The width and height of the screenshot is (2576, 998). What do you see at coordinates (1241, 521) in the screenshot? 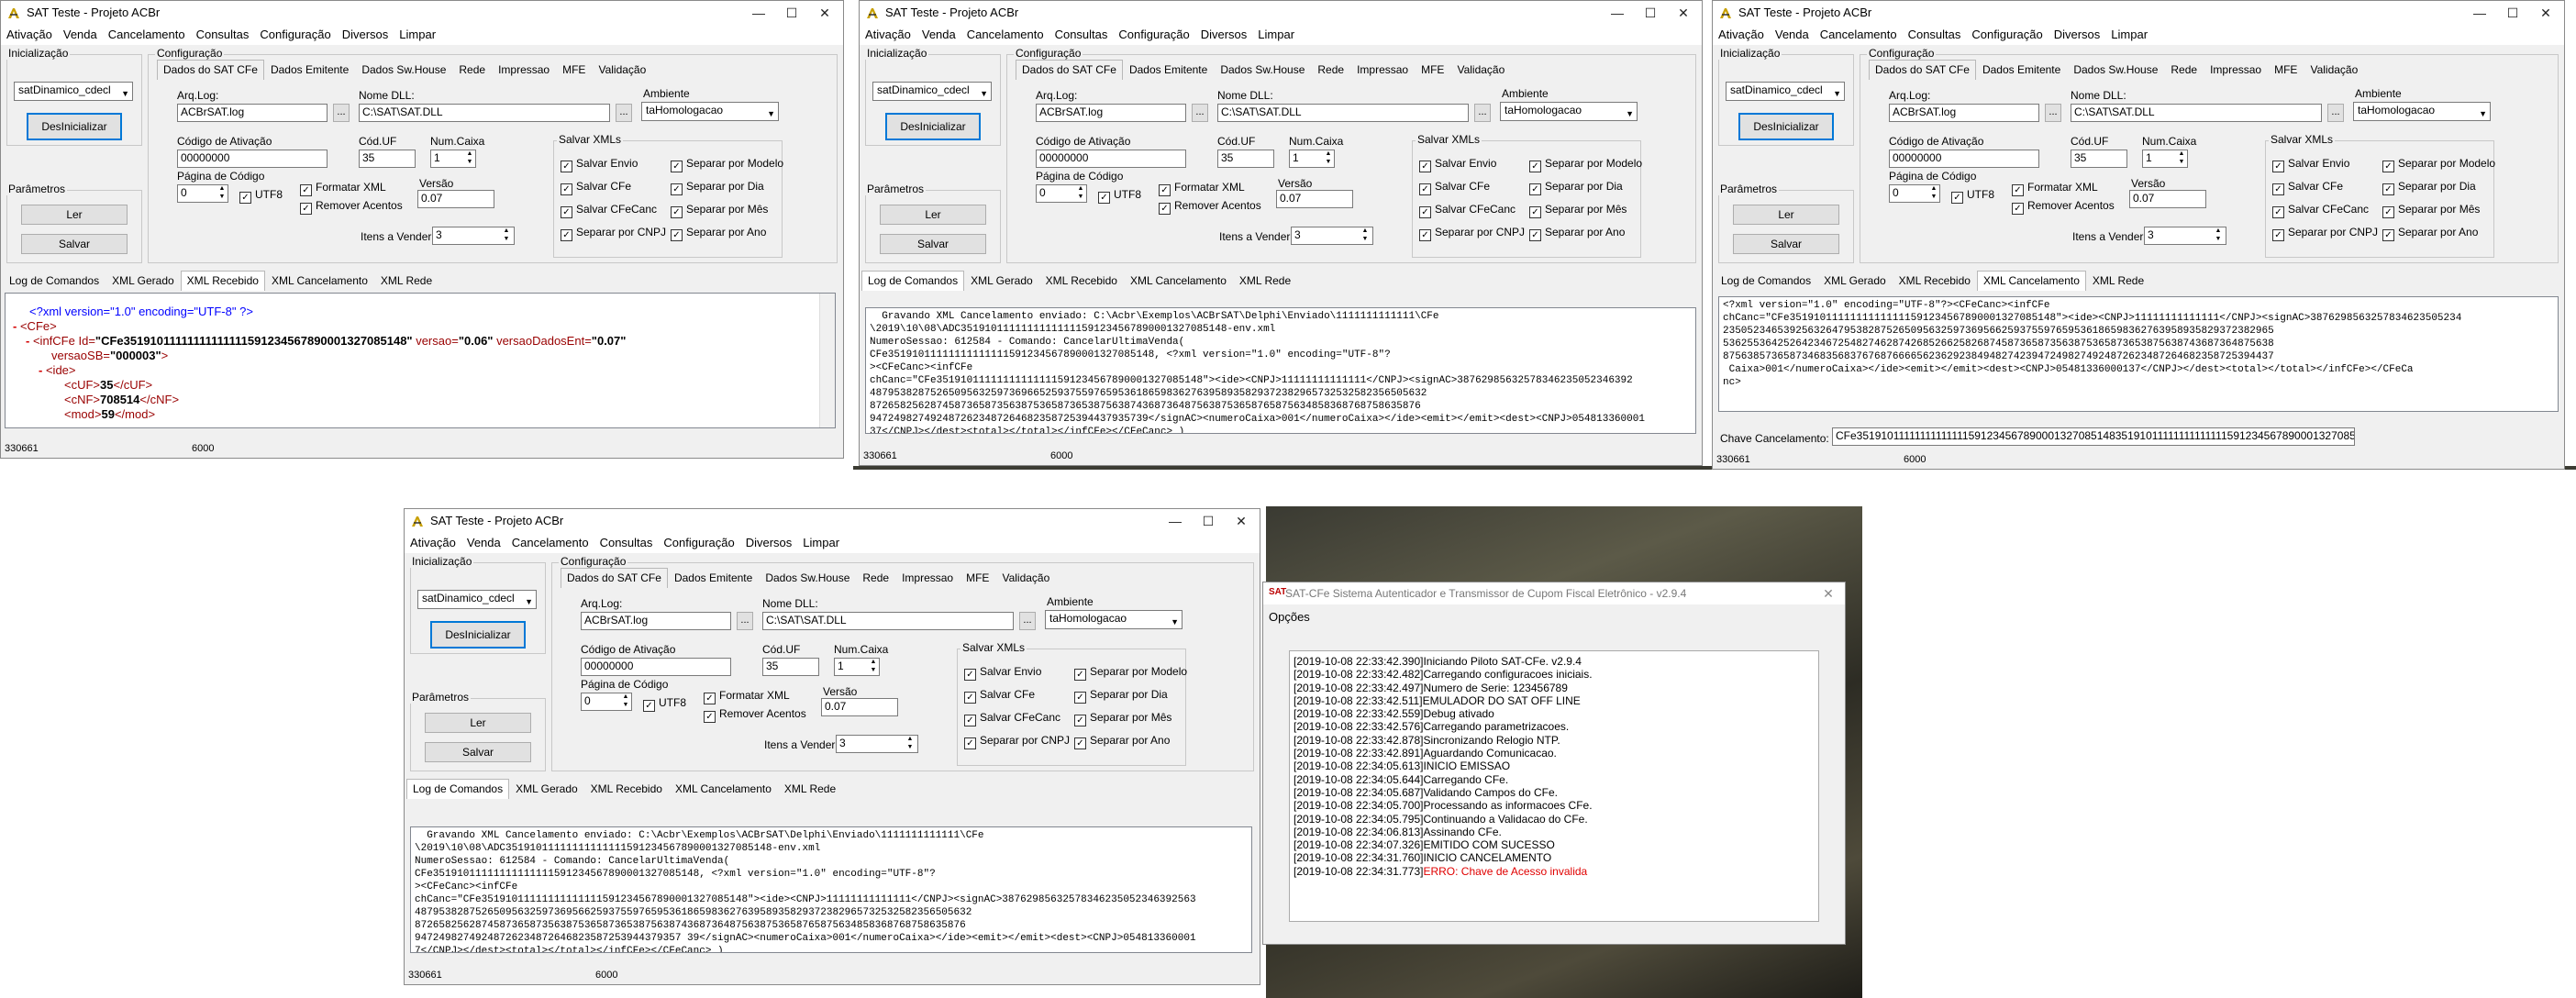
I see `close-icon: ✕` at bounding box center [1241, 521].